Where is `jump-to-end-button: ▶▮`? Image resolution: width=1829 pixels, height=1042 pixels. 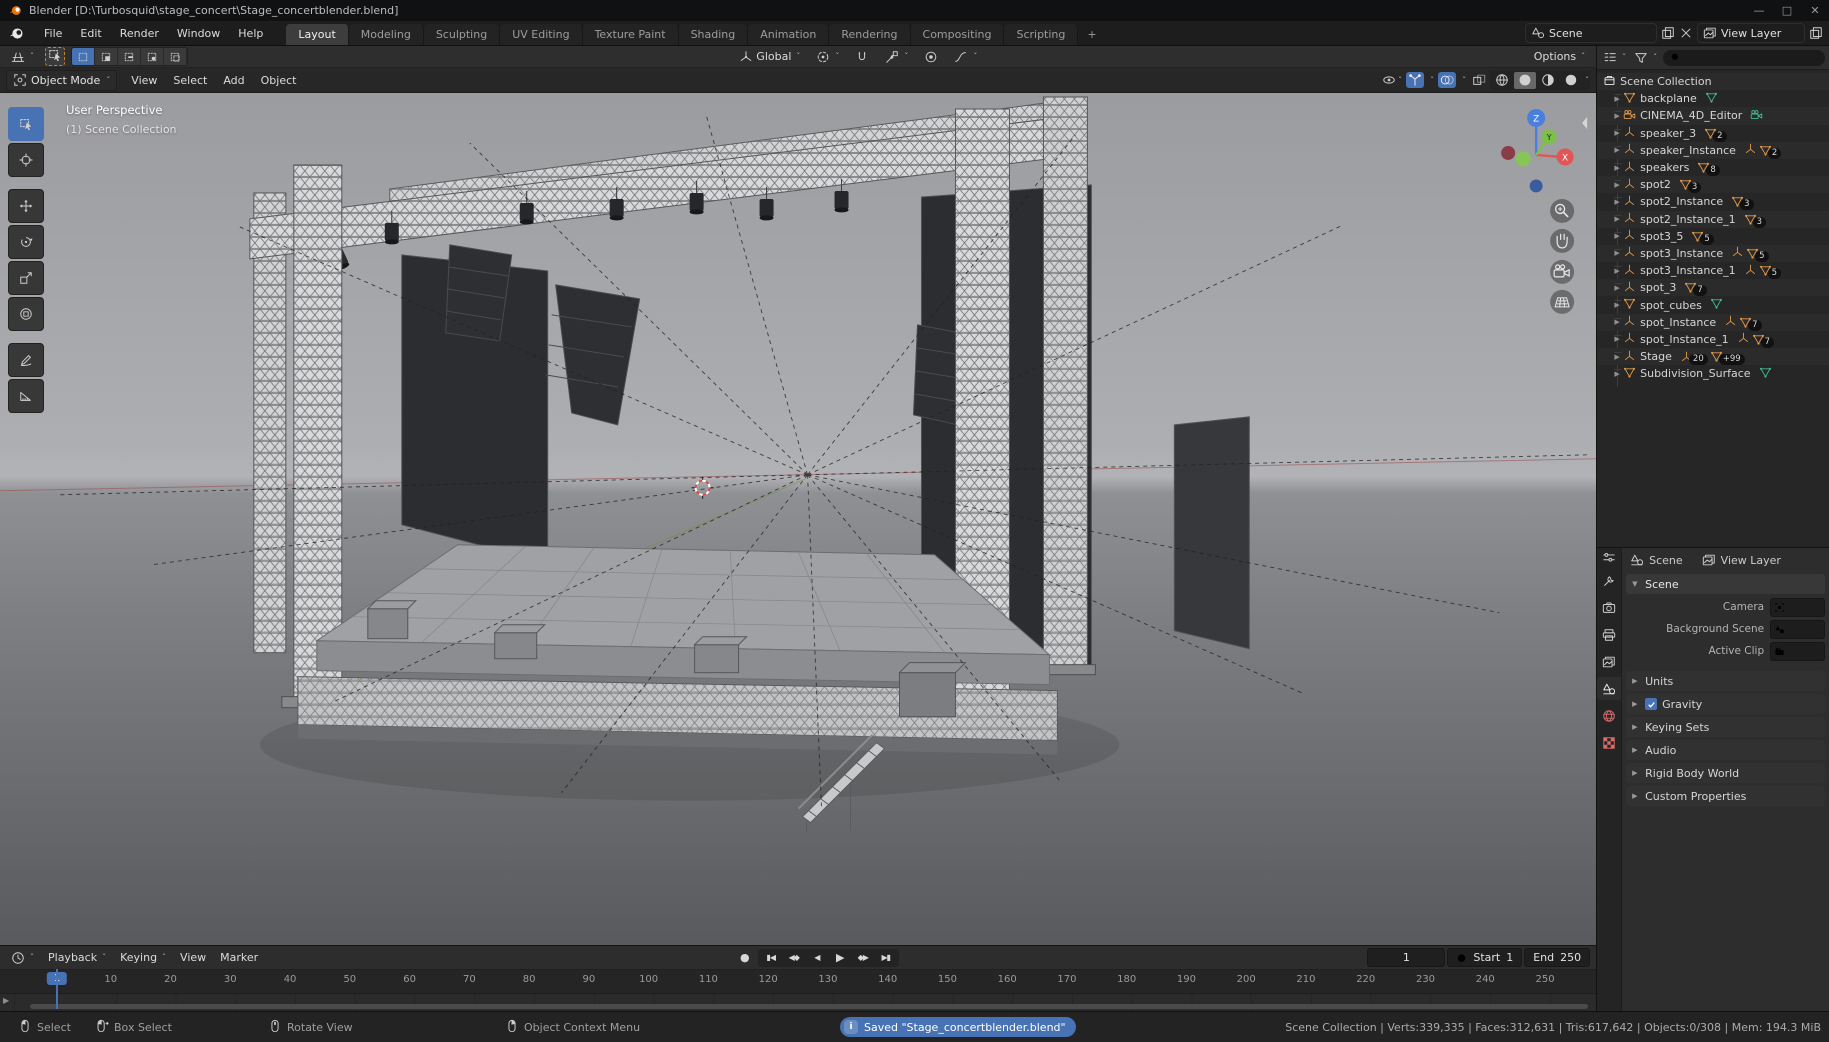
jump-to-end-button: ▶▮ is located at coordinates (886, 958).